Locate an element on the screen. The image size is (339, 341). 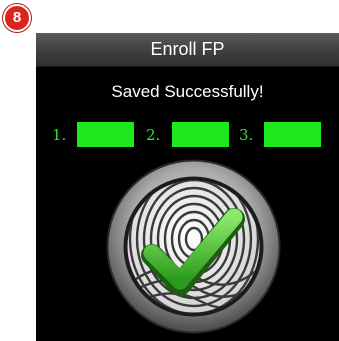
slot-3-label: 3. is located at coordinates (246, 135).